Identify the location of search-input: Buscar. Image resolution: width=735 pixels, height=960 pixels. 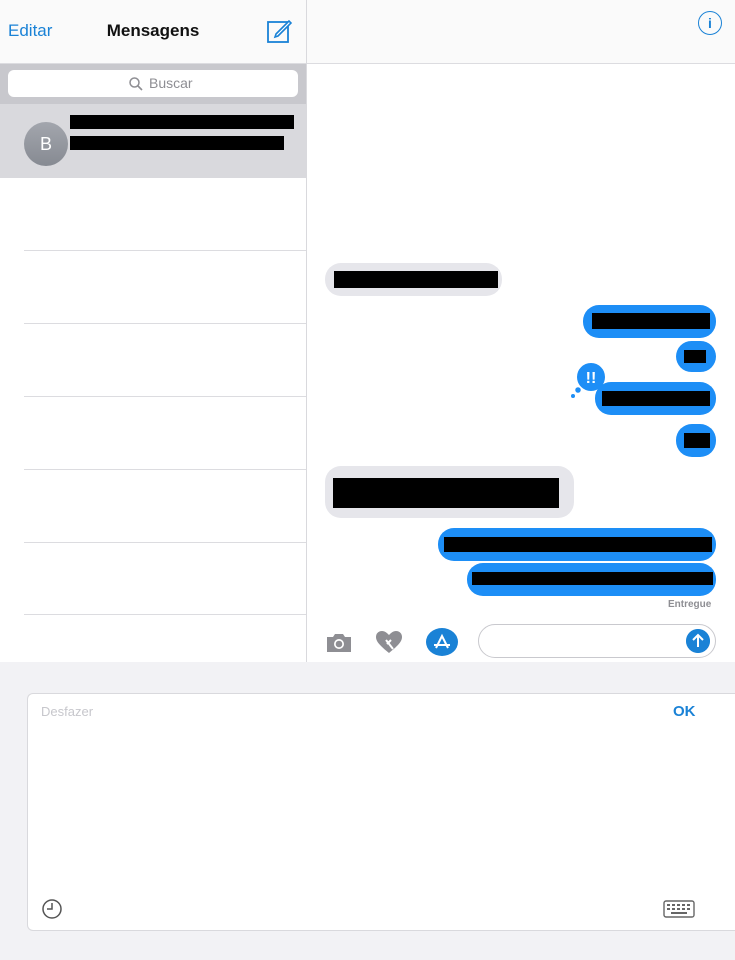
(153, 83).